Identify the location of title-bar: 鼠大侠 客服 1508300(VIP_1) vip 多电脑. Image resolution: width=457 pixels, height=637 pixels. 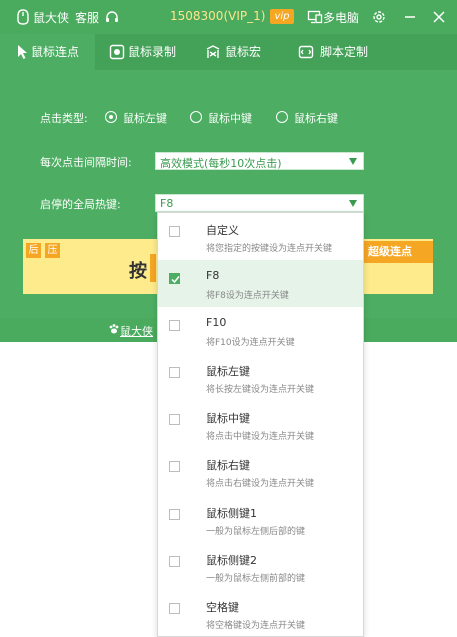
(228, 17).